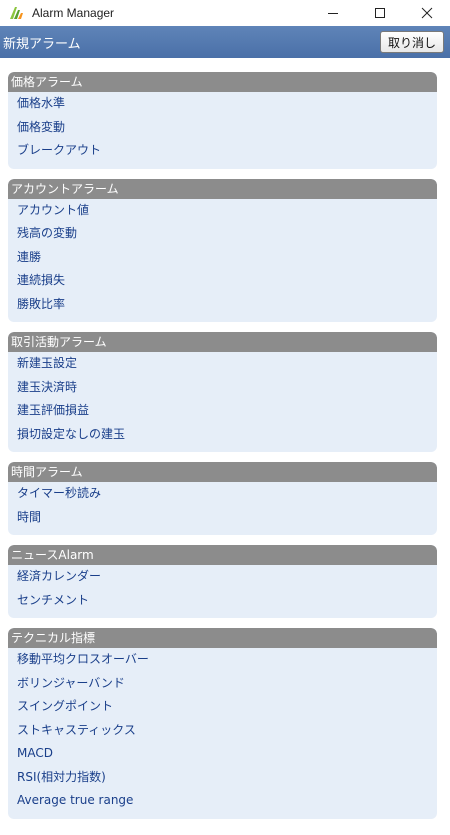  I want to click on list-item: 残高の変動, so click(222, 234).